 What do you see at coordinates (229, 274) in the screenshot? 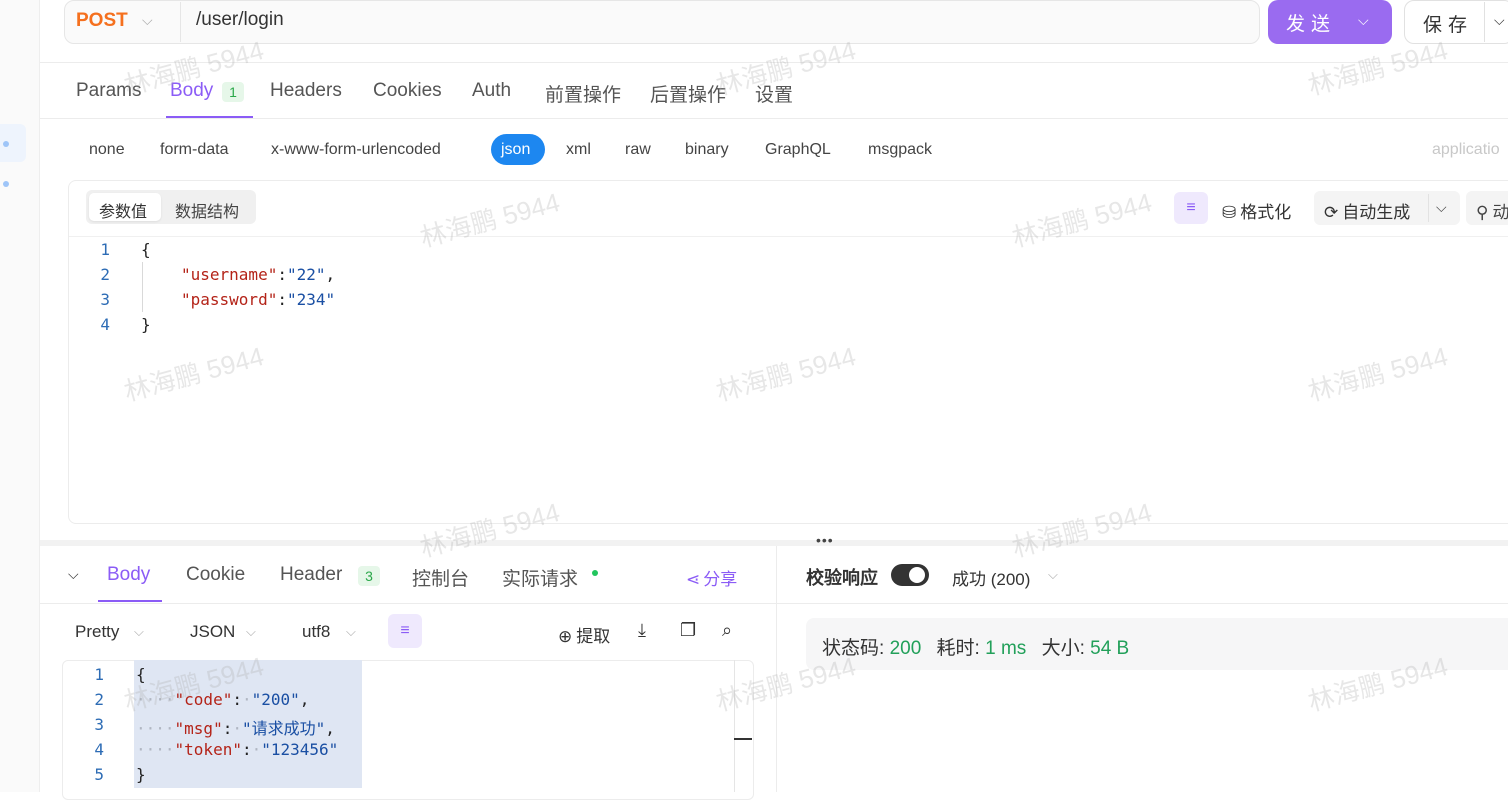
I see `json-key: "username"` at bounding box center [229, 274].